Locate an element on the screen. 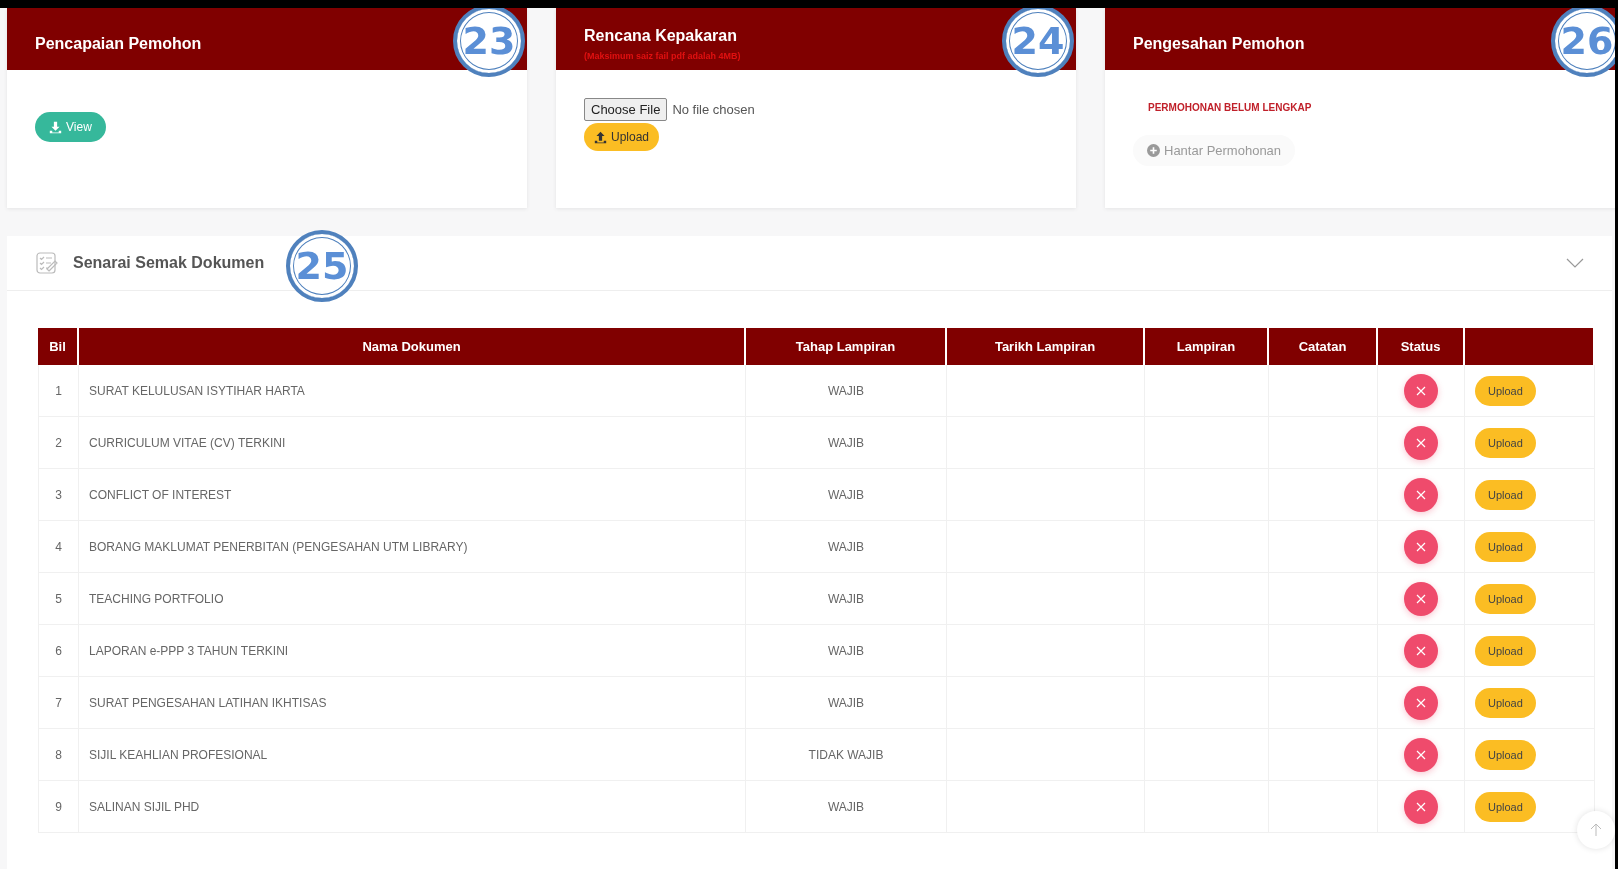  table-cell: SIJIL KEAHLIAN PROFESIONAL is located at coordinates (412, 755).